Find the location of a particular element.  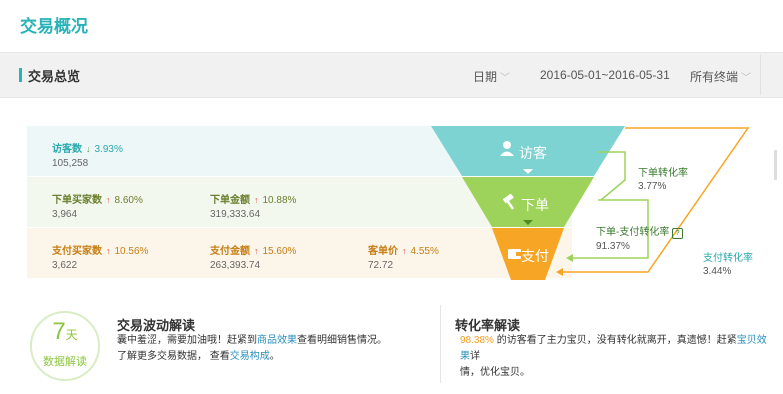

pay-conversion-rate: 支付转化率 3.44% is located at coordinates (728, 263).